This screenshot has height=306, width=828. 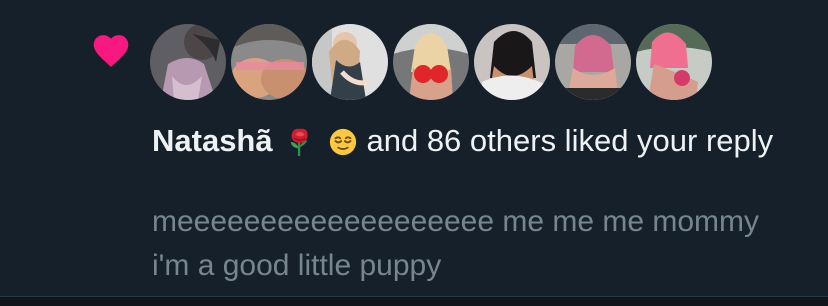 What do you see at coordinates (343, 142) in the screenshot?
I see `relieved-face-icon` at bounding box center [343, 142].